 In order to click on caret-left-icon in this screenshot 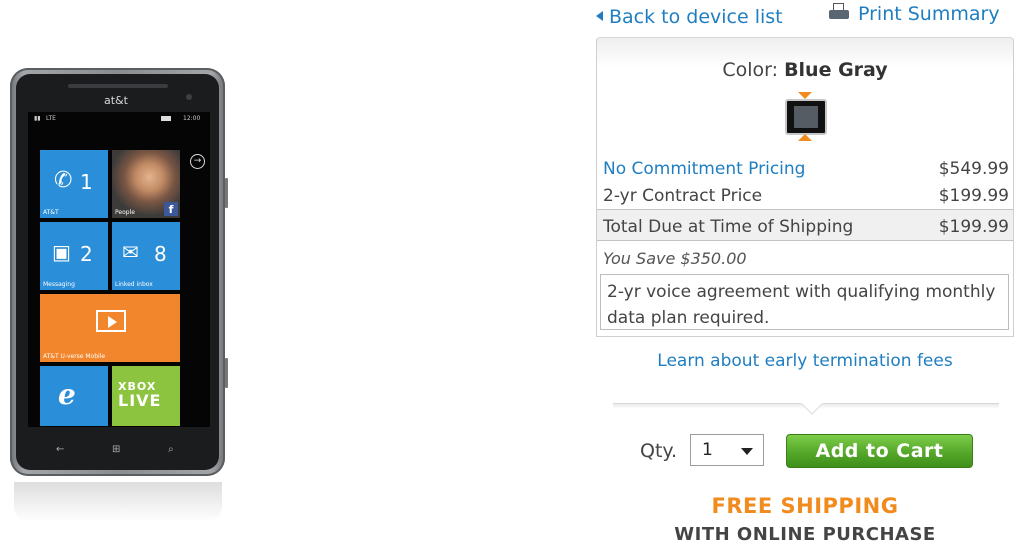, I will do `click(599, 16)`.